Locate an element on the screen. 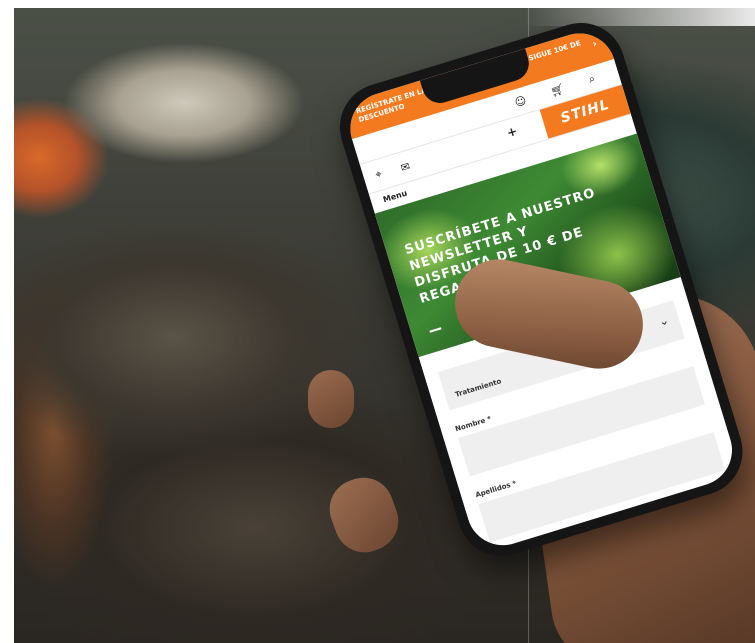  hero-underline is located at coordinates (435, 330).